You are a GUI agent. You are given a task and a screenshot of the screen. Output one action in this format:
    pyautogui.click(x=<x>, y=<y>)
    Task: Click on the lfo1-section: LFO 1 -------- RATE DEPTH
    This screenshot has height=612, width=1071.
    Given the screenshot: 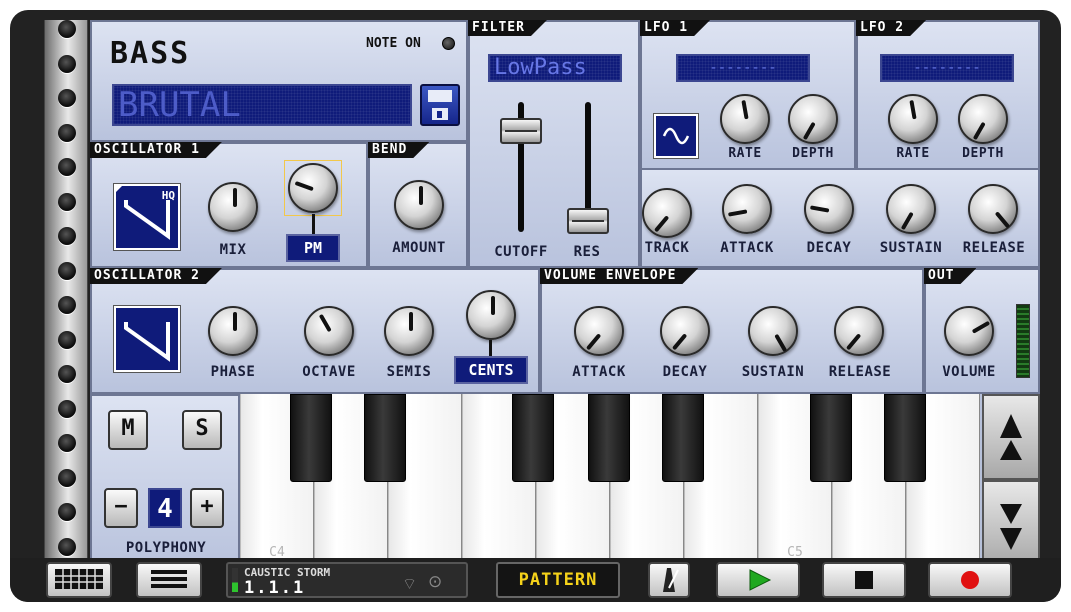 What is the action you would take?
    pyautogui.click(x=748, y=95)
    